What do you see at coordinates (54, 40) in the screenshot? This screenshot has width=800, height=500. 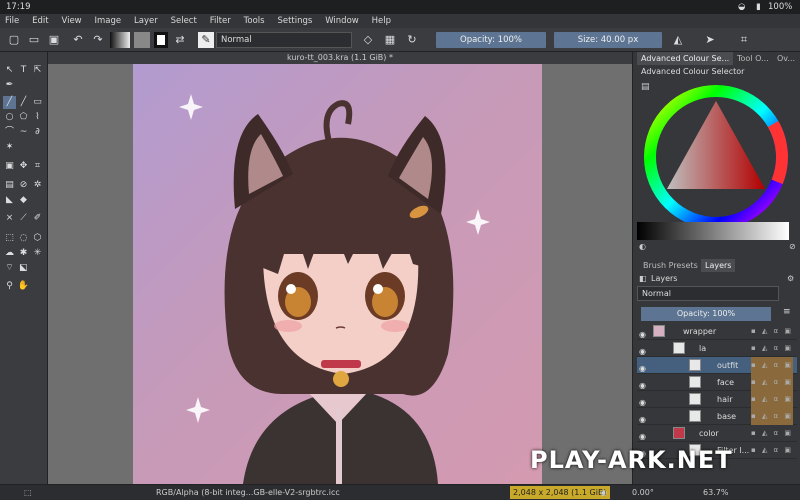 I see `save-icon: ▣` at bounding box center [54, 40].